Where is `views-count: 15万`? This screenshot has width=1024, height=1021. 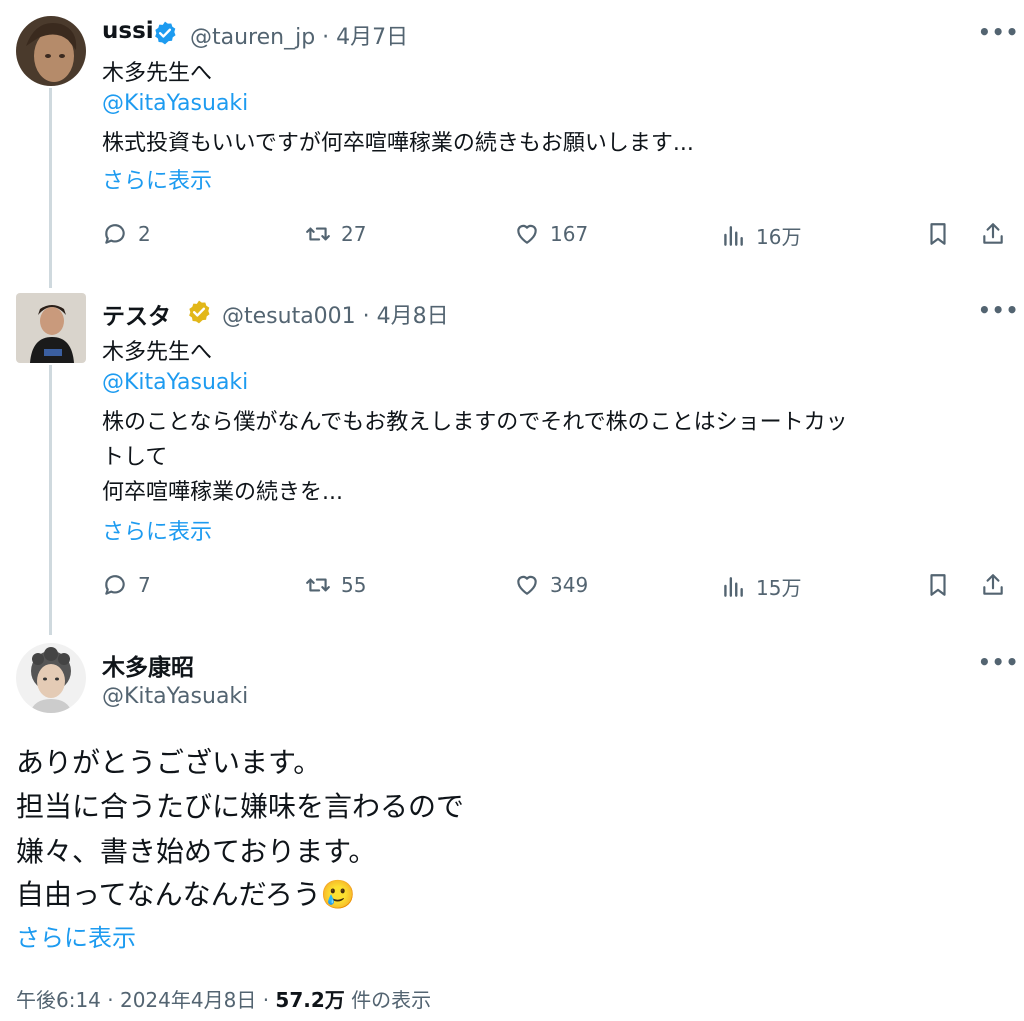
views-count: 15万 is located at coordinates (779, 588).